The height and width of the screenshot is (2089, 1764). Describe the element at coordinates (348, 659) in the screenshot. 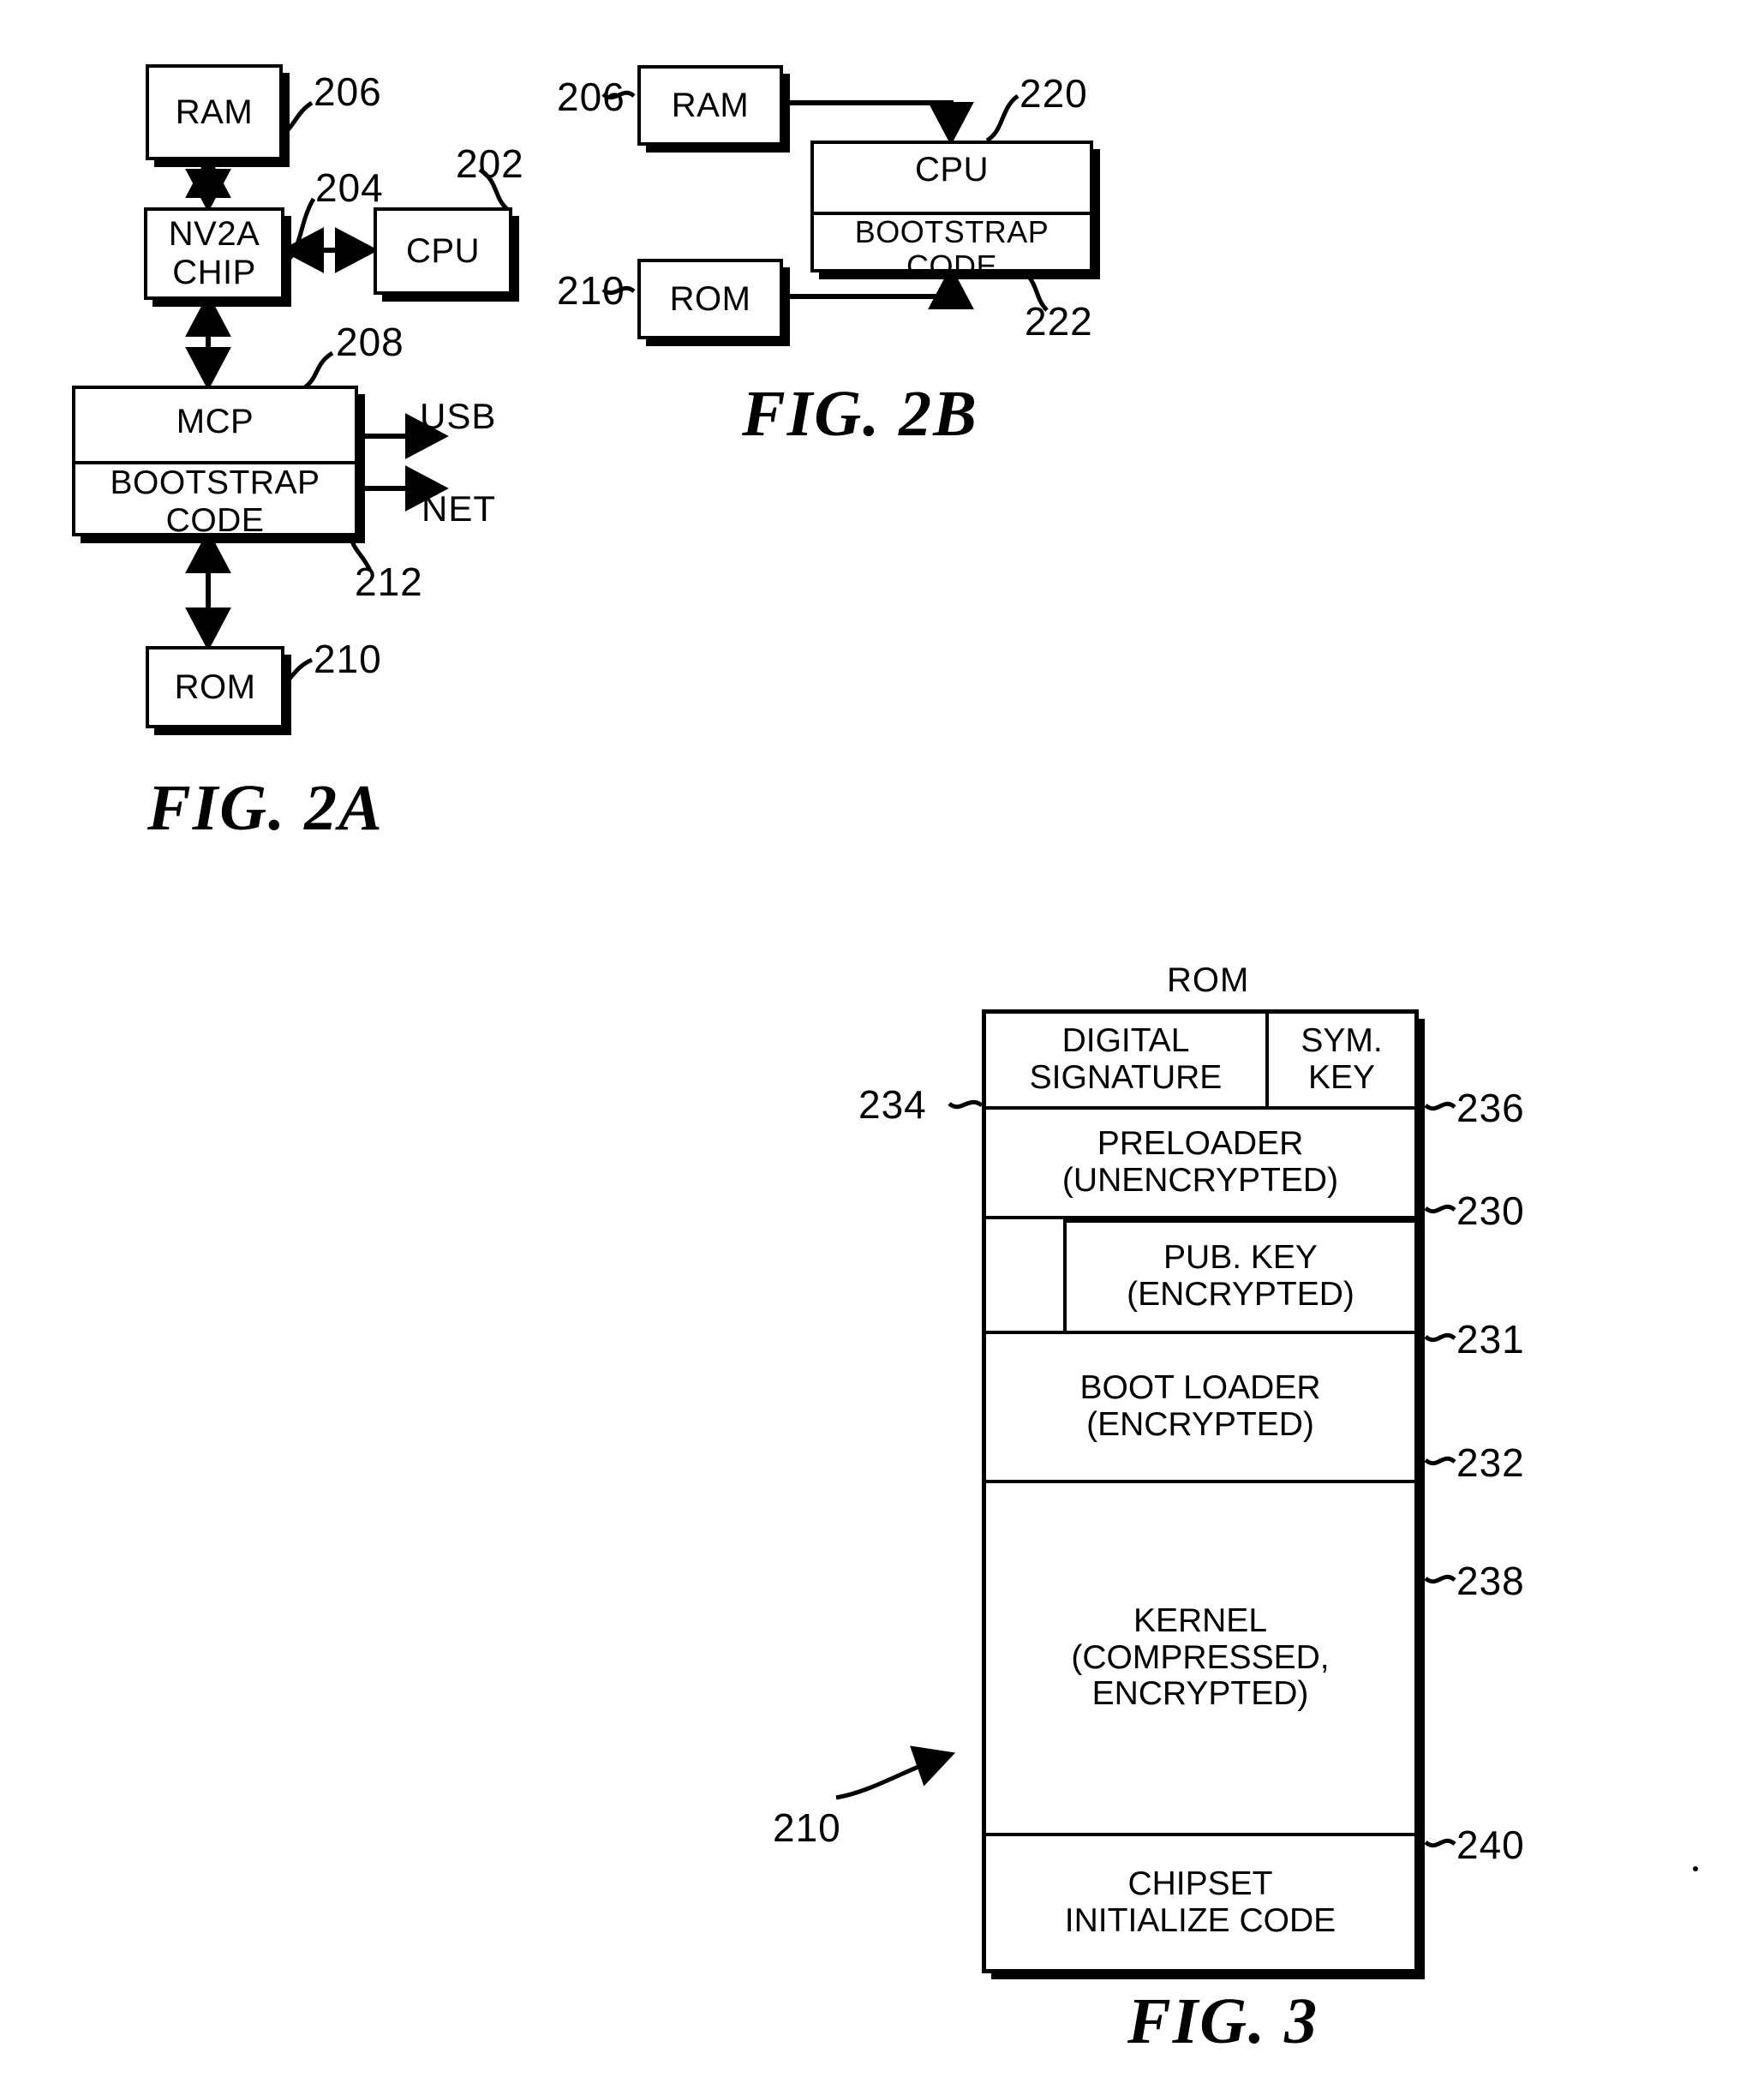

I see `ref-210-fig2a: 210` at that location.